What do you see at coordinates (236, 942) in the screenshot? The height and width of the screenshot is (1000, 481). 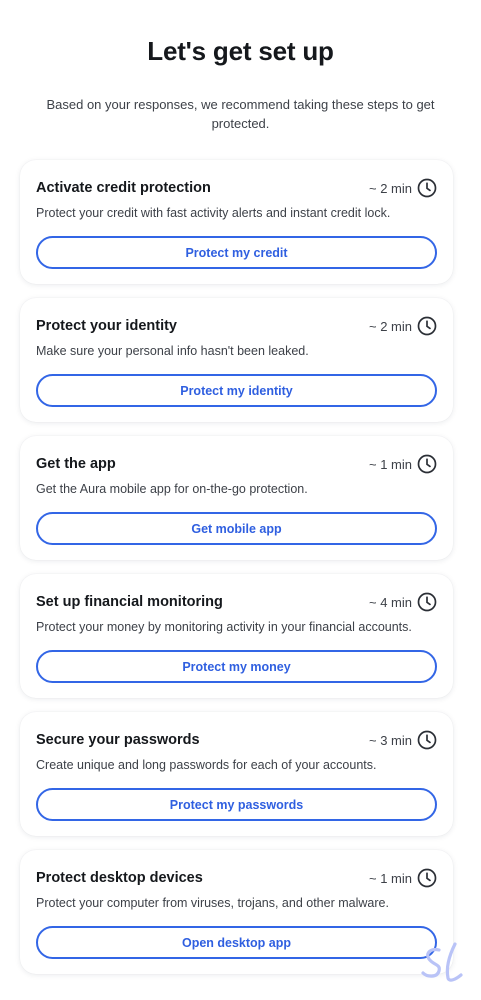 I see `open-desktop-app-button: Open desktop app` at bounding box center [236, 942].